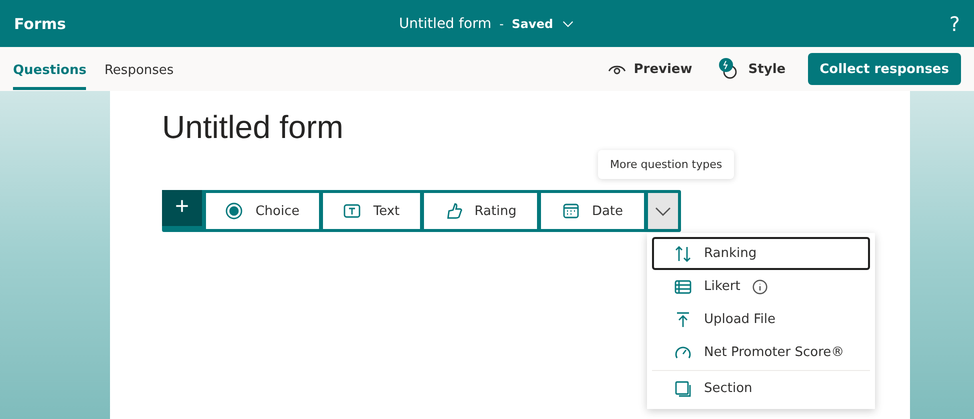  Describe the element at coordinates (761, 352) in the screenshot. I see `menu-item: Net Promoter Score®` at that location.